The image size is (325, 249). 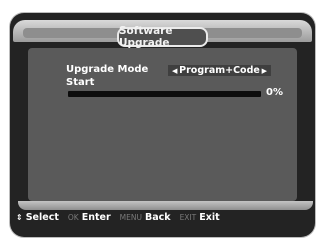 What do you see at coordinates (107, 69) in the screenshot?
I see `upgrade-mode-label: Upgrade Mode` at bounding box center [107, 69].